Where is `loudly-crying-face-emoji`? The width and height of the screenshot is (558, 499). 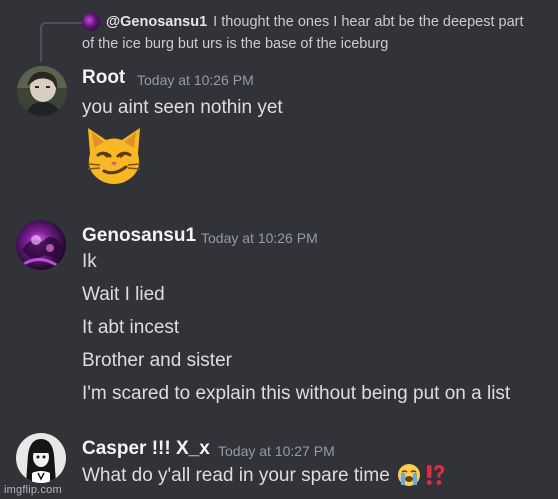
loudly-crying-face-emoji is located at coordinates (409, 478).